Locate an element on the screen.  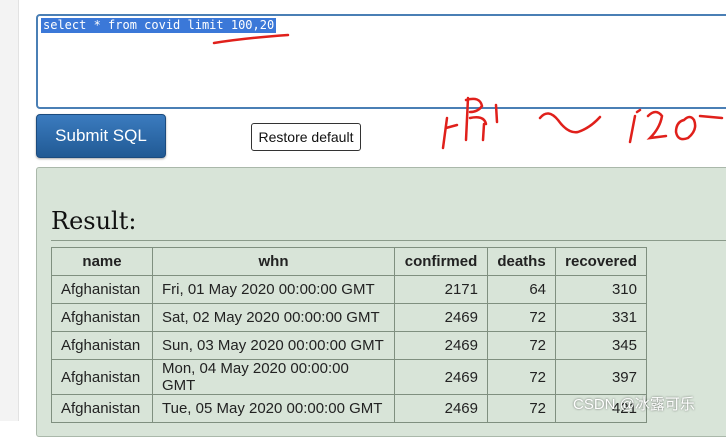
result-heading: Result: is located at coordinates (94, 221).